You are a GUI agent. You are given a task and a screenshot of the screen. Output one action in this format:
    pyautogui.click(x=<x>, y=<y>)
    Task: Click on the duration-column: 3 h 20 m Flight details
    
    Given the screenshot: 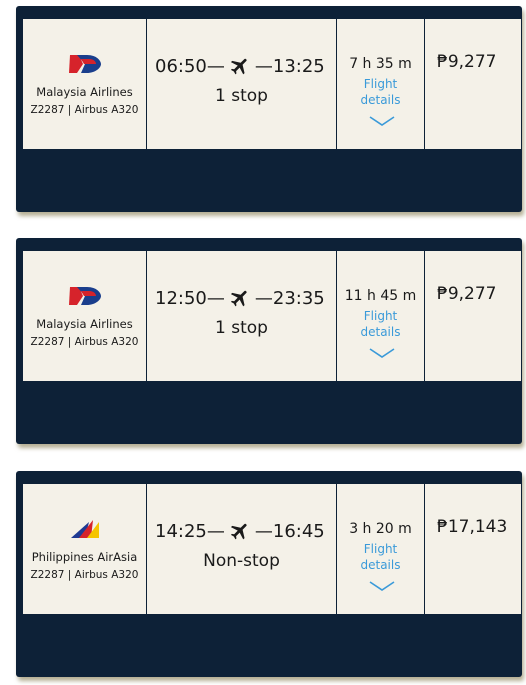 What is the action you would take?
    pyautogui.click(x=381, y=549)
    